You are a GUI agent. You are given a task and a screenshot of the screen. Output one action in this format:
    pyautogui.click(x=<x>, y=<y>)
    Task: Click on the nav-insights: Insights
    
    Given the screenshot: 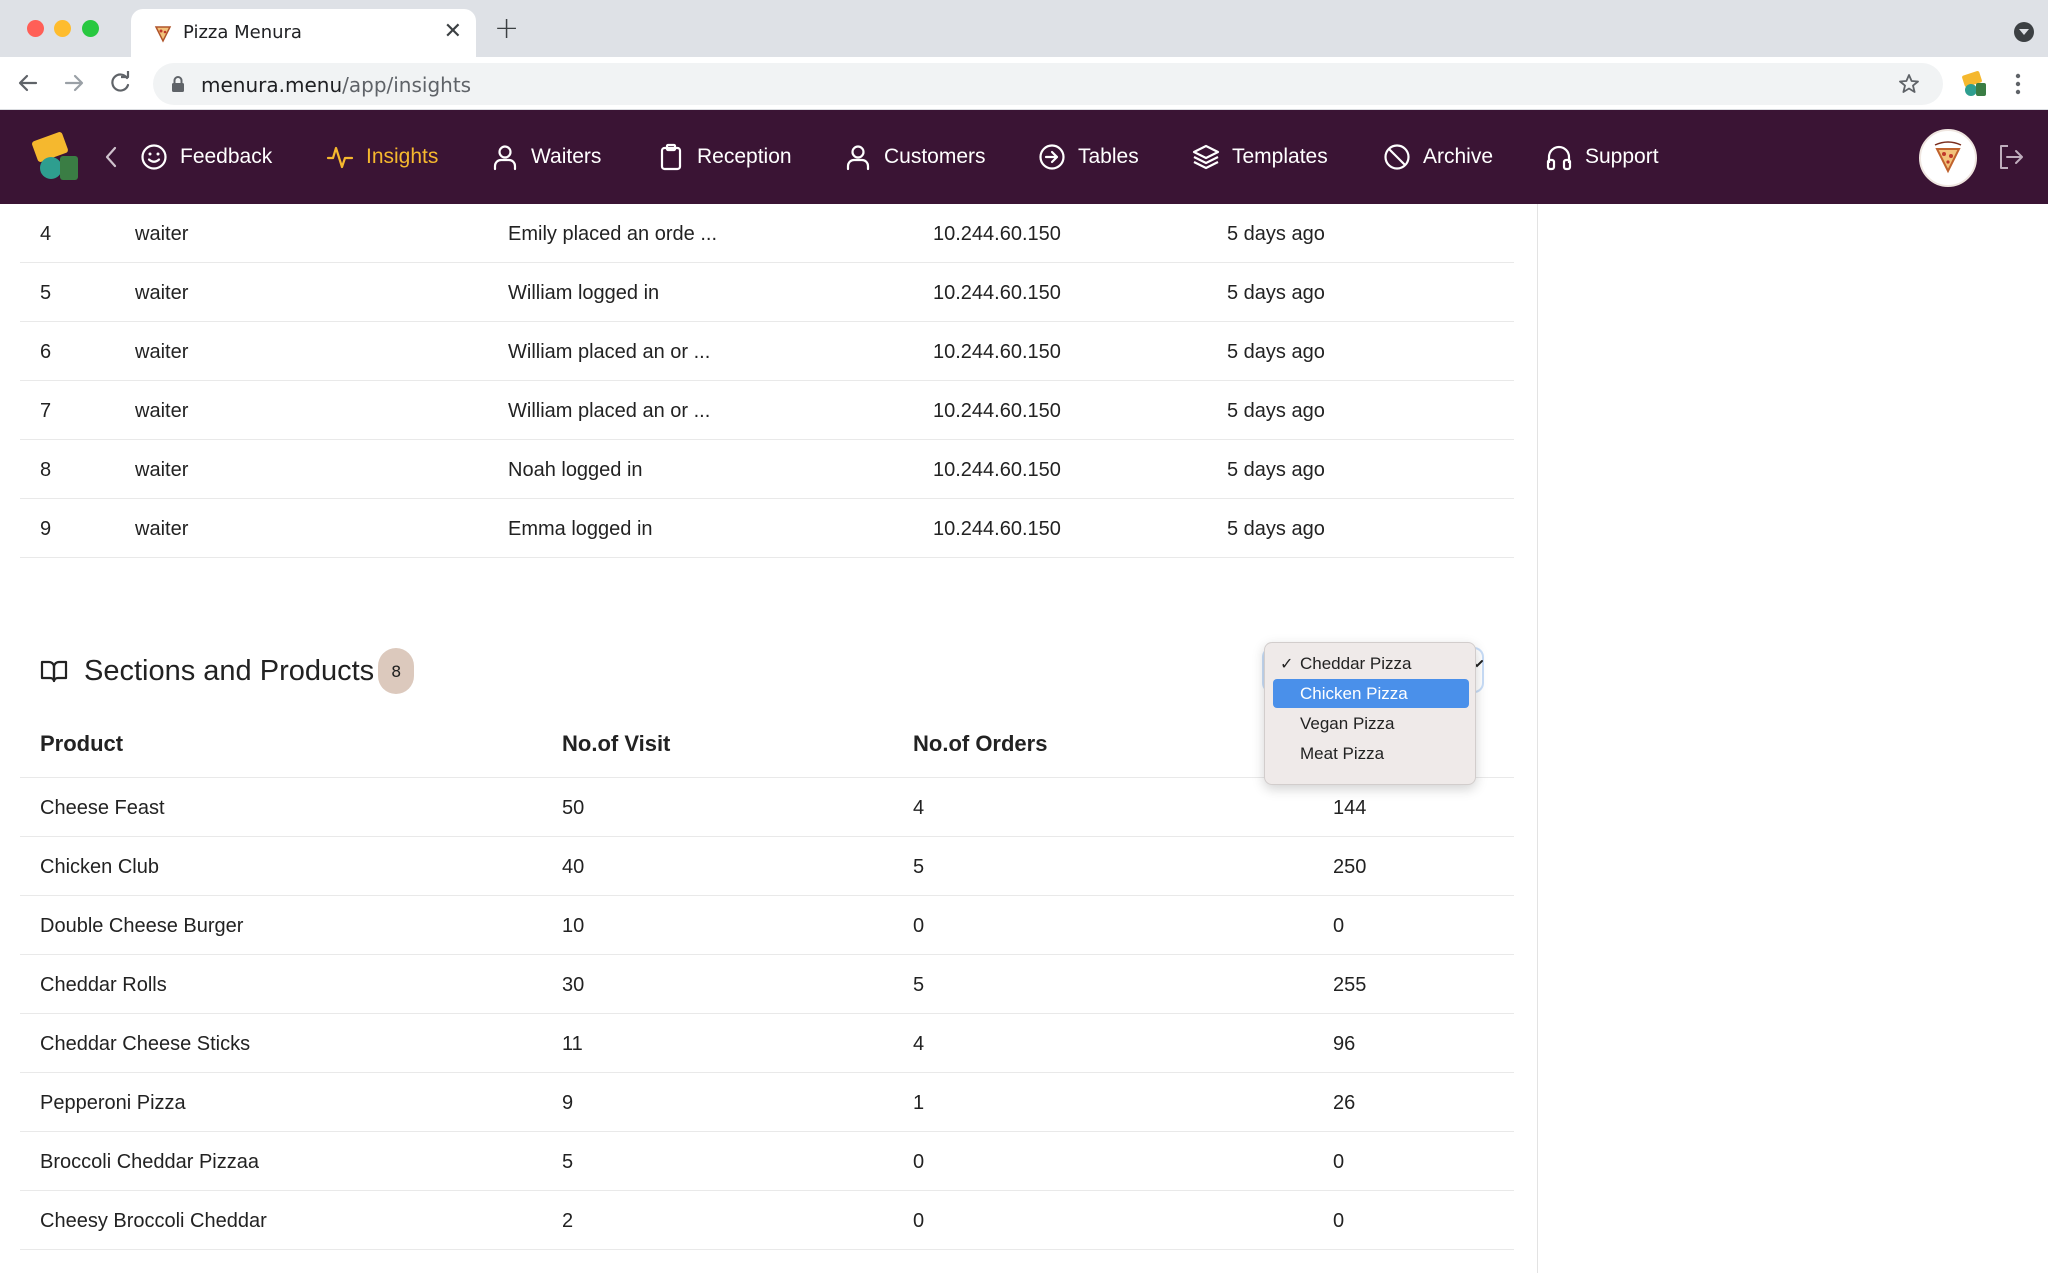 What is the action you would take?
    pyautogui.click(x=382, y=157)
    